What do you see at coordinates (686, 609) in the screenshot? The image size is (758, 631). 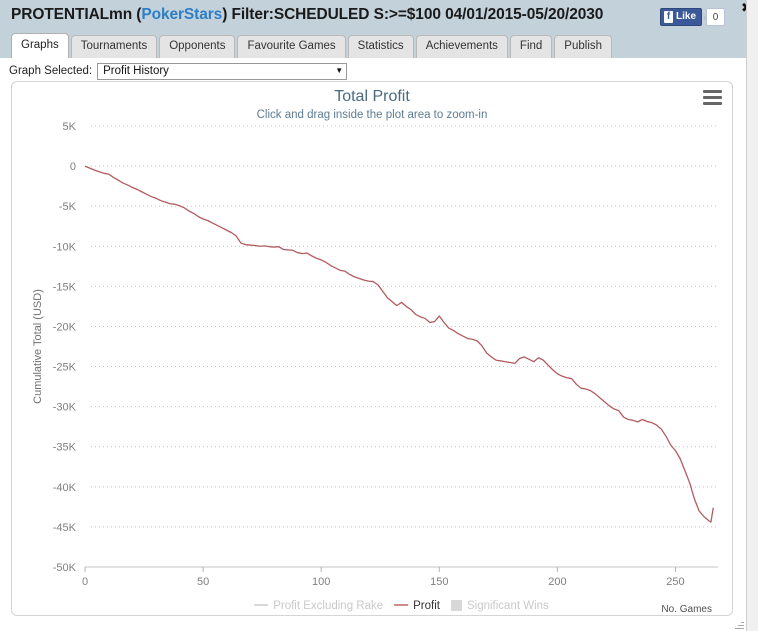 I see `svg-text: No. Games` at bounding box center [686, 609].